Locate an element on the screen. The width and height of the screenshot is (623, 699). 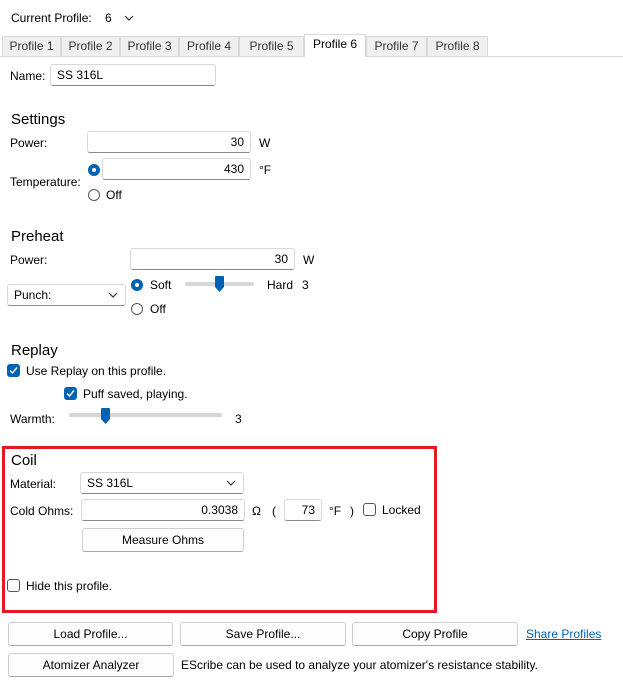
warmth-slider-thumb is located at coordinates (105, 416).